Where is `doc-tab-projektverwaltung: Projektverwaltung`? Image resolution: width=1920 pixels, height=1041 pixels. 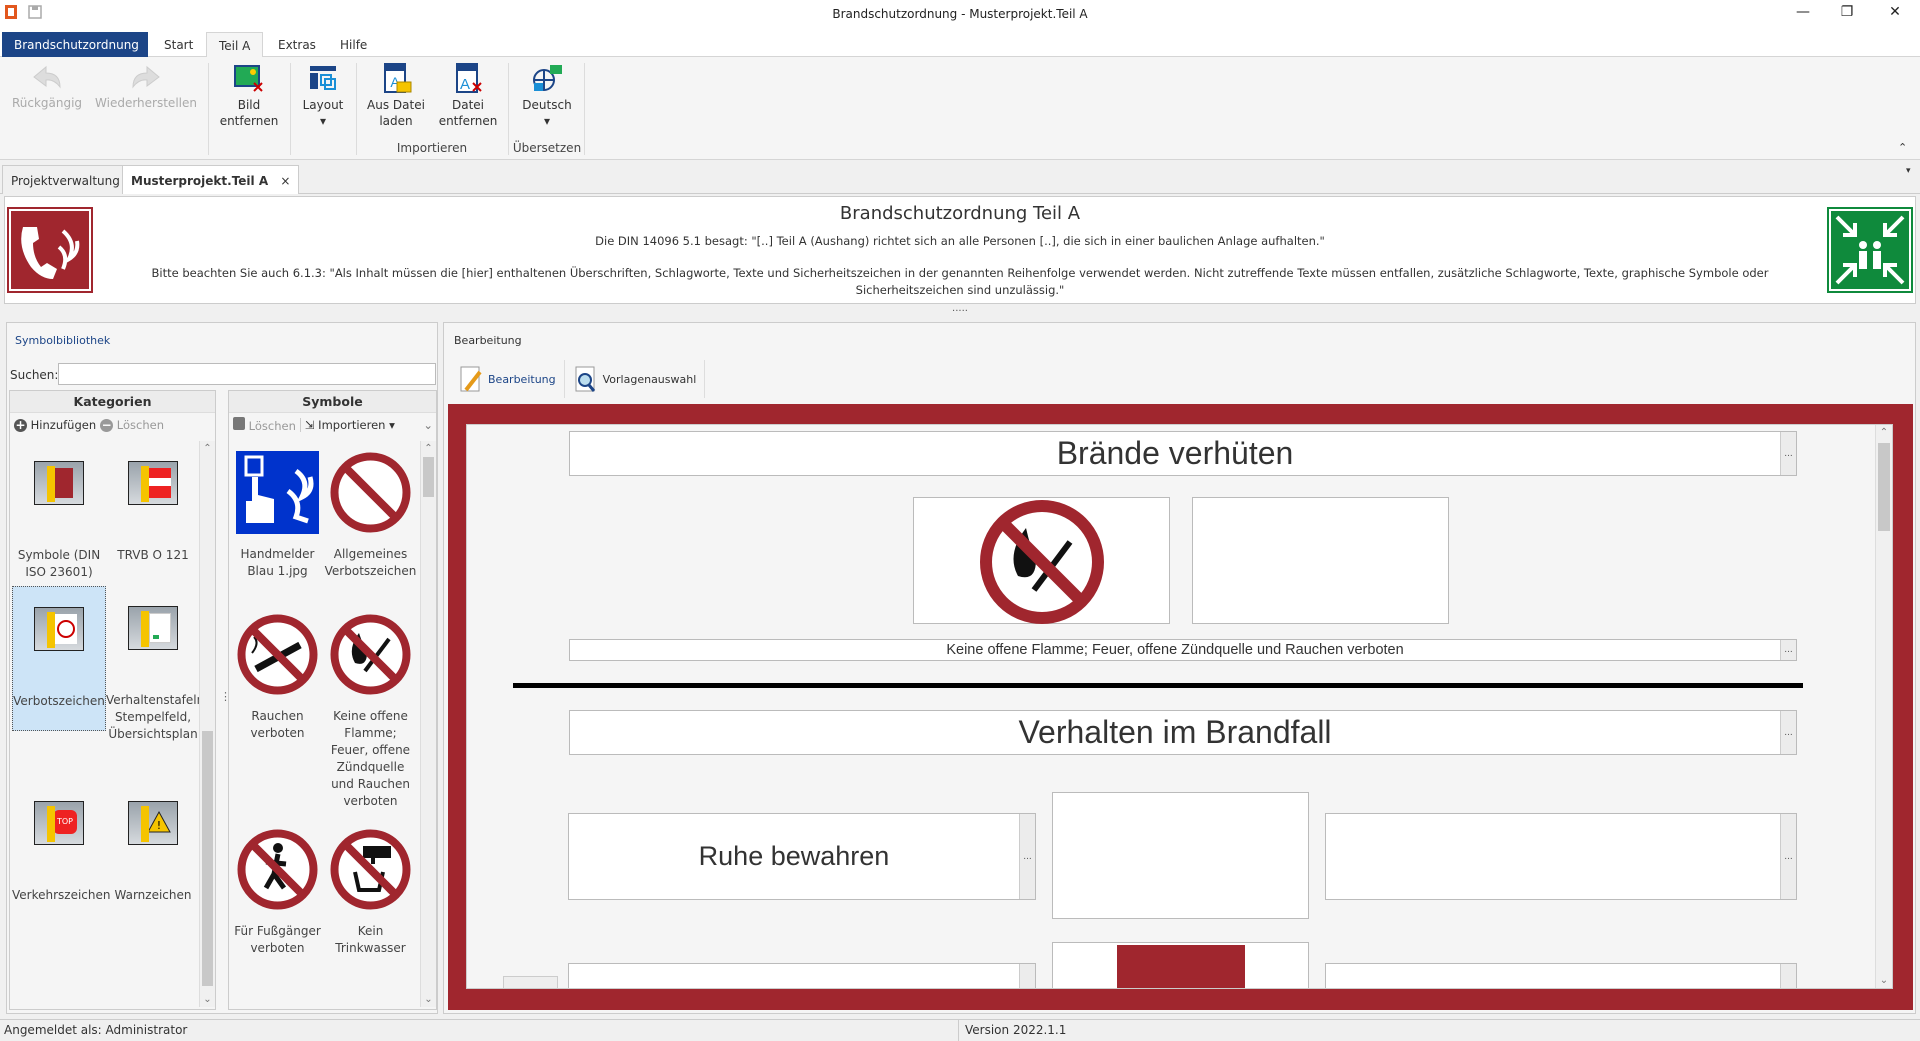
doc-tab-projektverwaltung: Projektverwaltung is located at coordinates (65, 179).